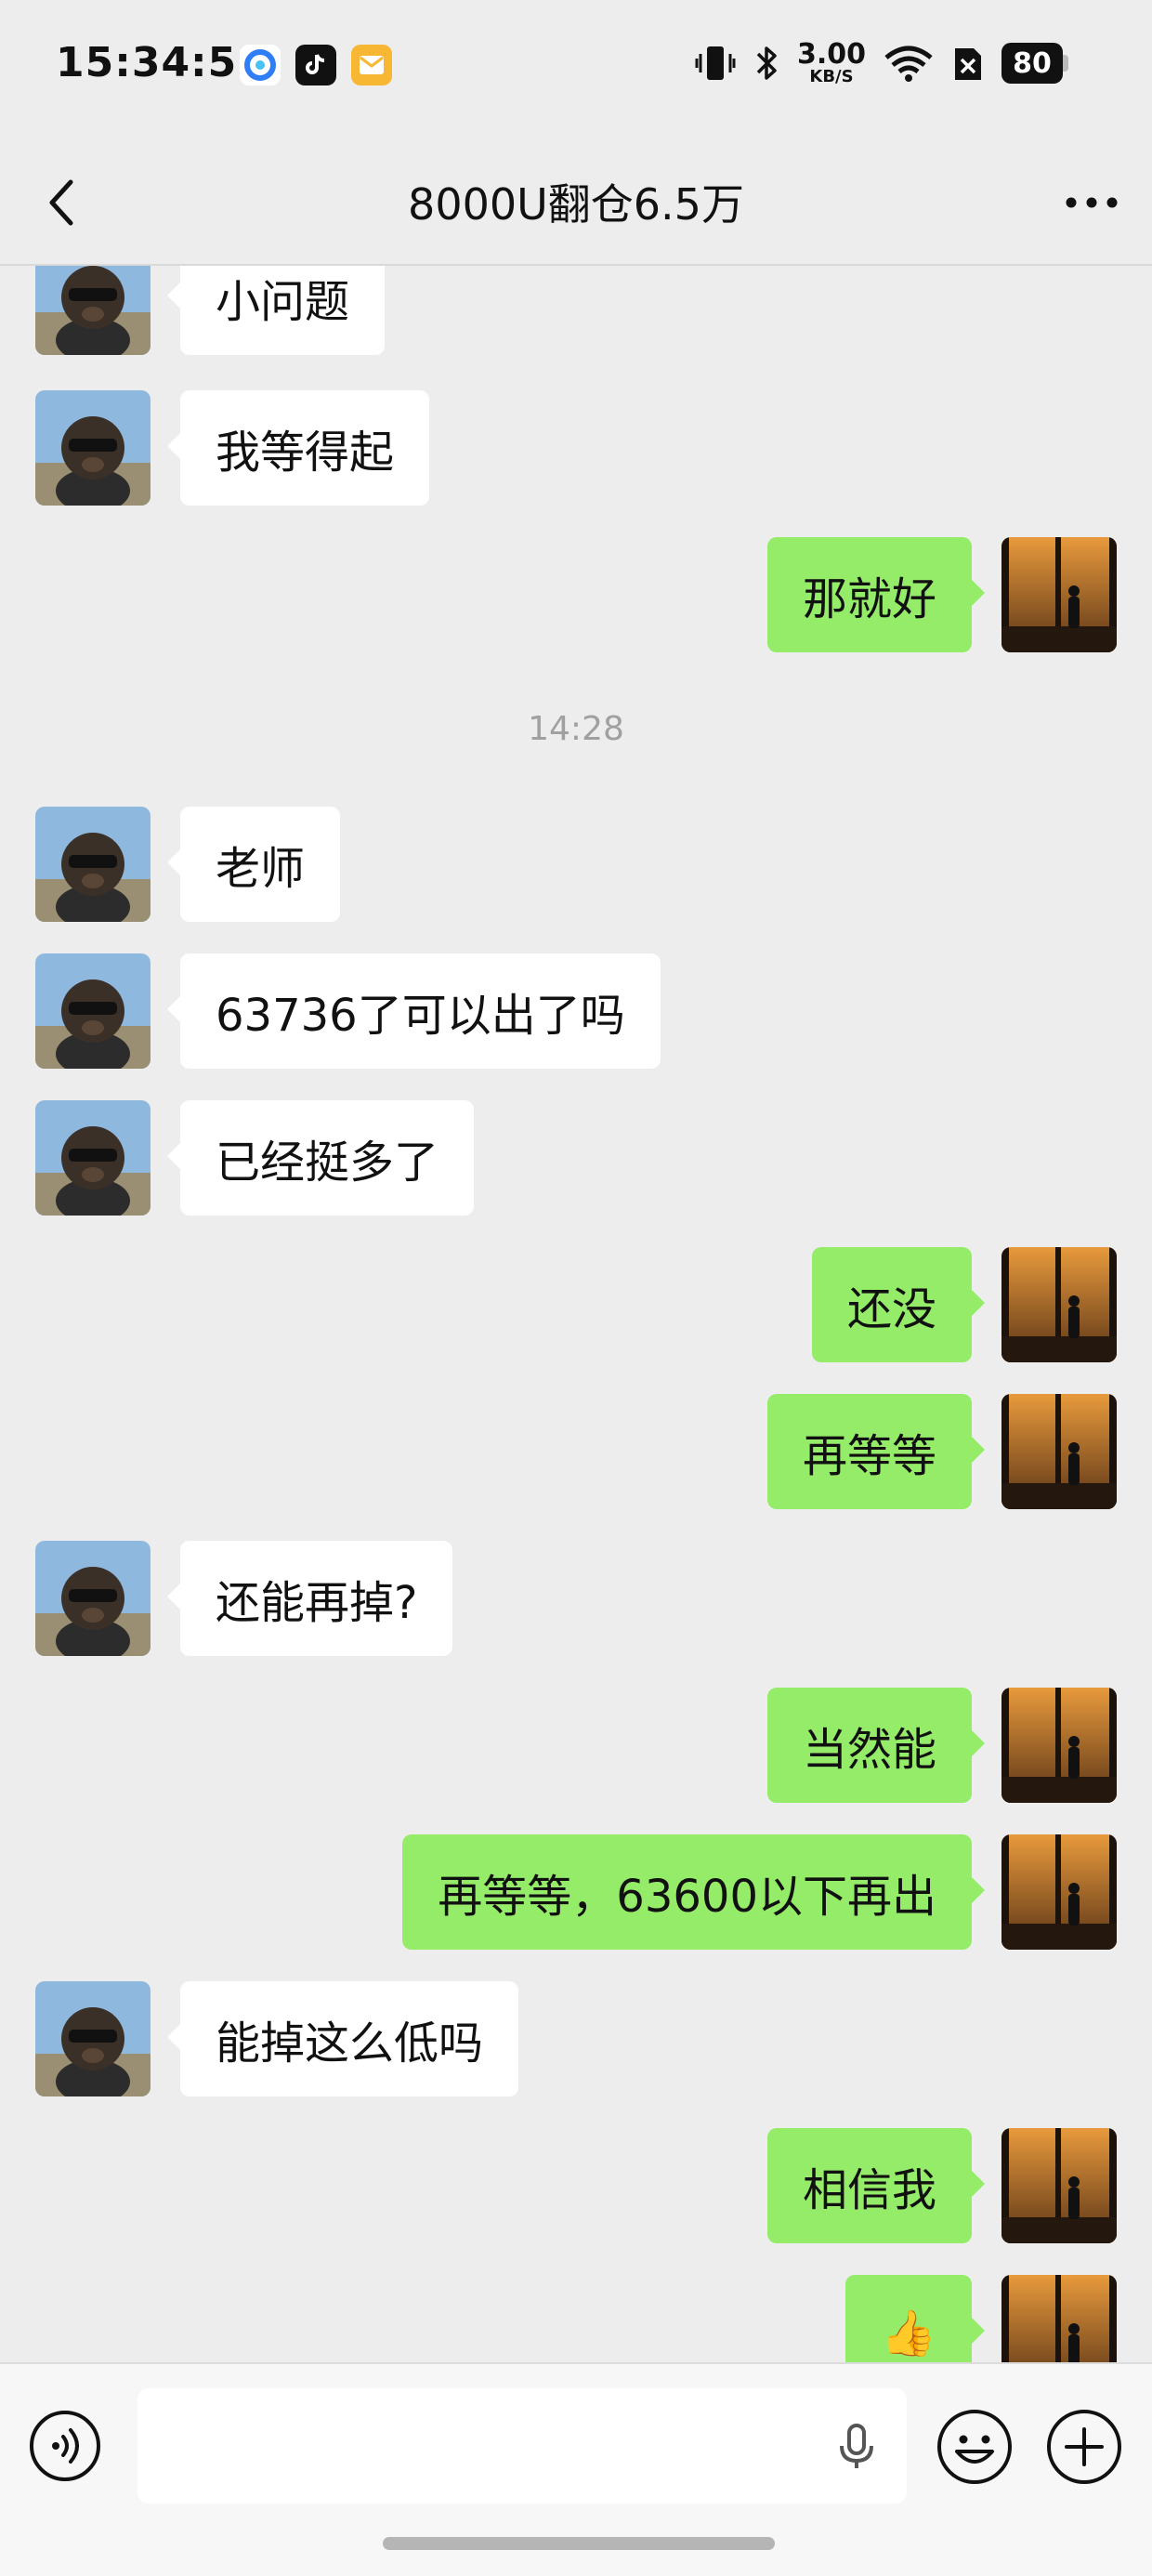  Describe the element at coordinates (309, 1598) in the screenshot. I see `message-bubble: 还能再掉?` at that location.